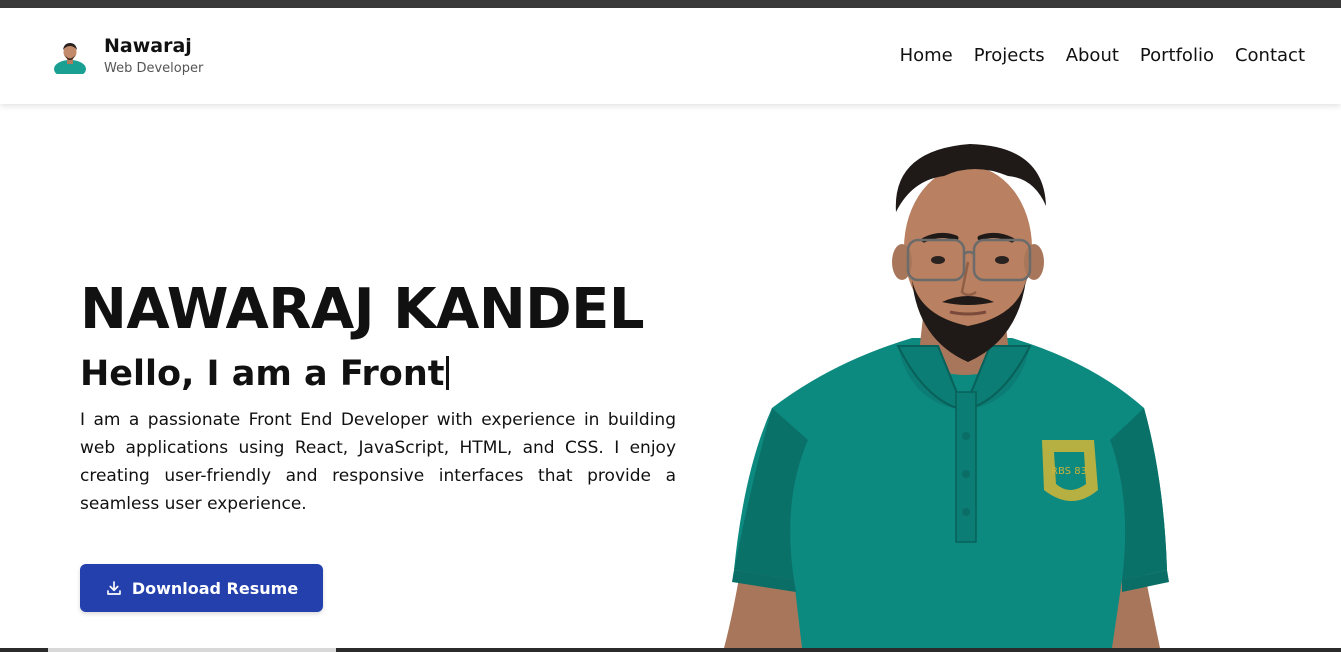 This screenshot has height=652, width=1341. Describe the element at coordinates (215, 588) in the screenshot. I see `download-resume-label: Download Resume` at that location.